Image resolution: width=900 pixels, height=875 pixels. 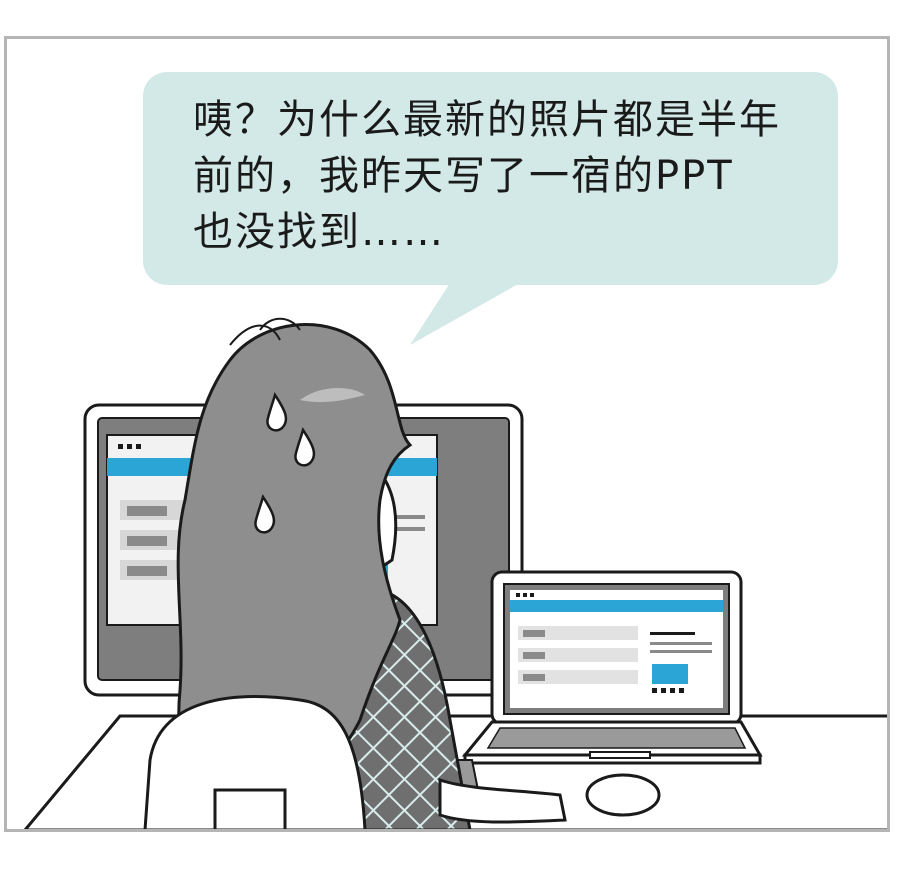 I want to click on laptop, so click(x=612, y=667).